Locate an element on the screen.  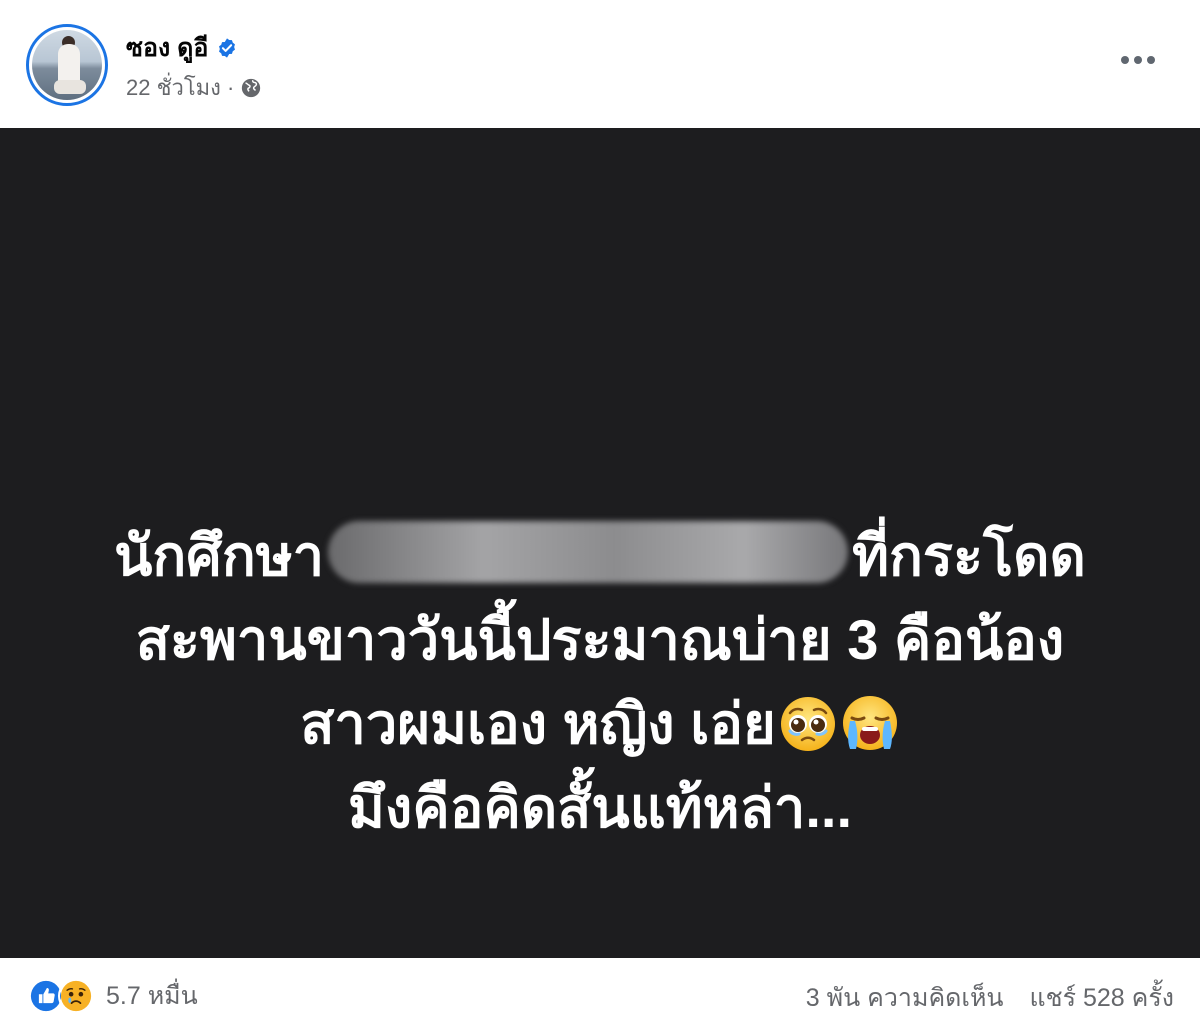
post-header: ซอง ดูอี 22 ชั่วโมง · is located at coordinates (600, 64).